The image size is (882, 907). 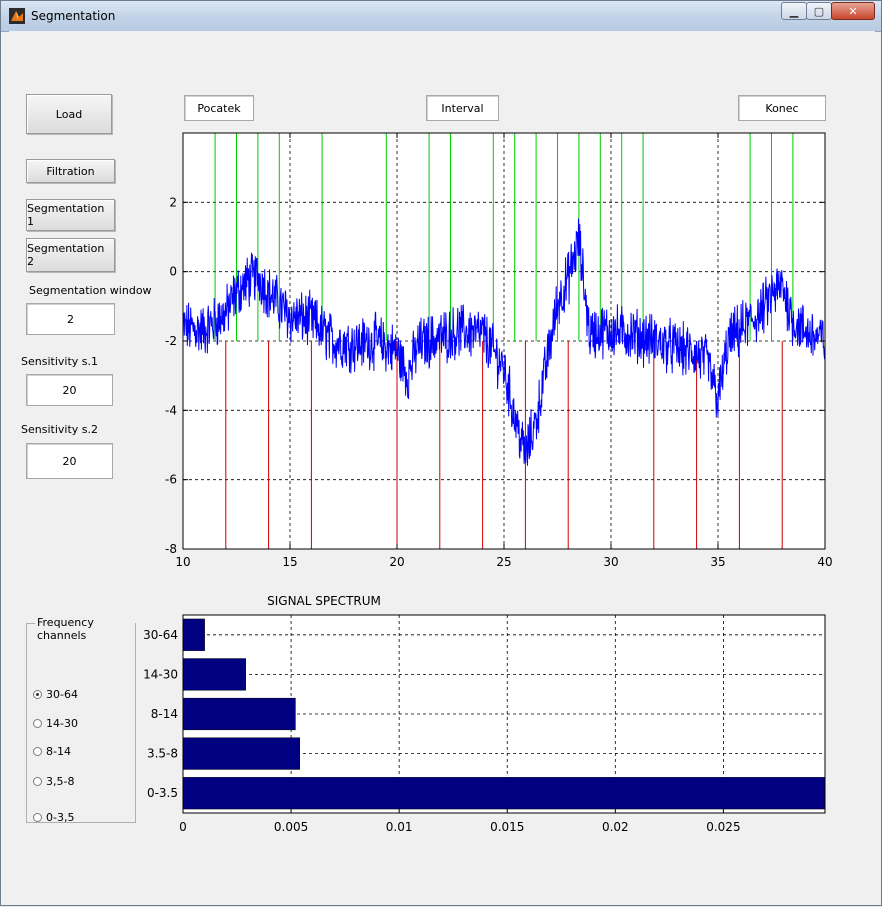 I want to click on freq-radio-0: 30-64, so click(x=55, y=694).